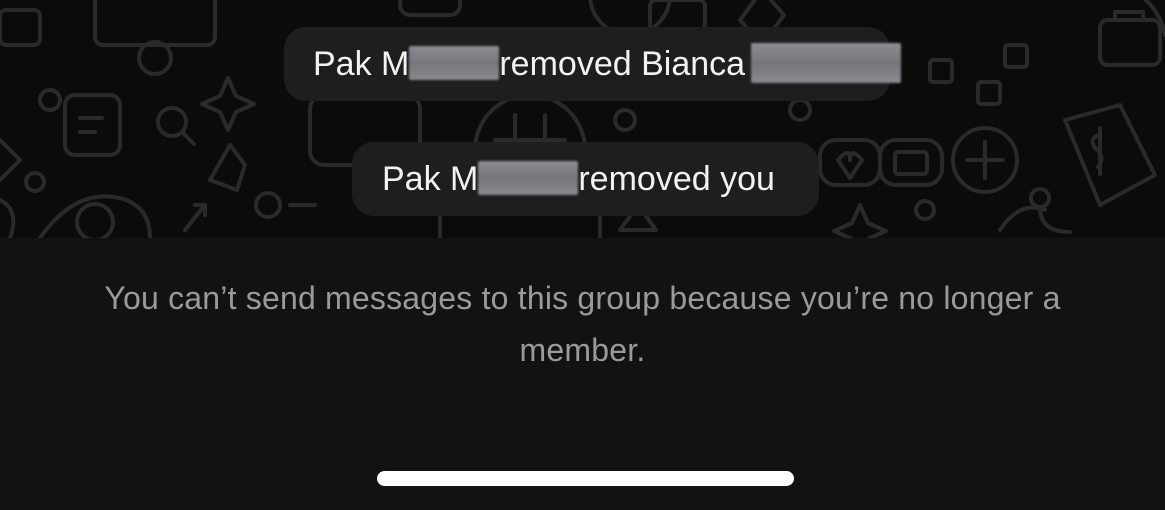 This screenshot has height=510, width=1165. What do you see at coordinates (676, 179) in the screenshot?
I see `message-text: removed you` at bounding box center [676, 179].